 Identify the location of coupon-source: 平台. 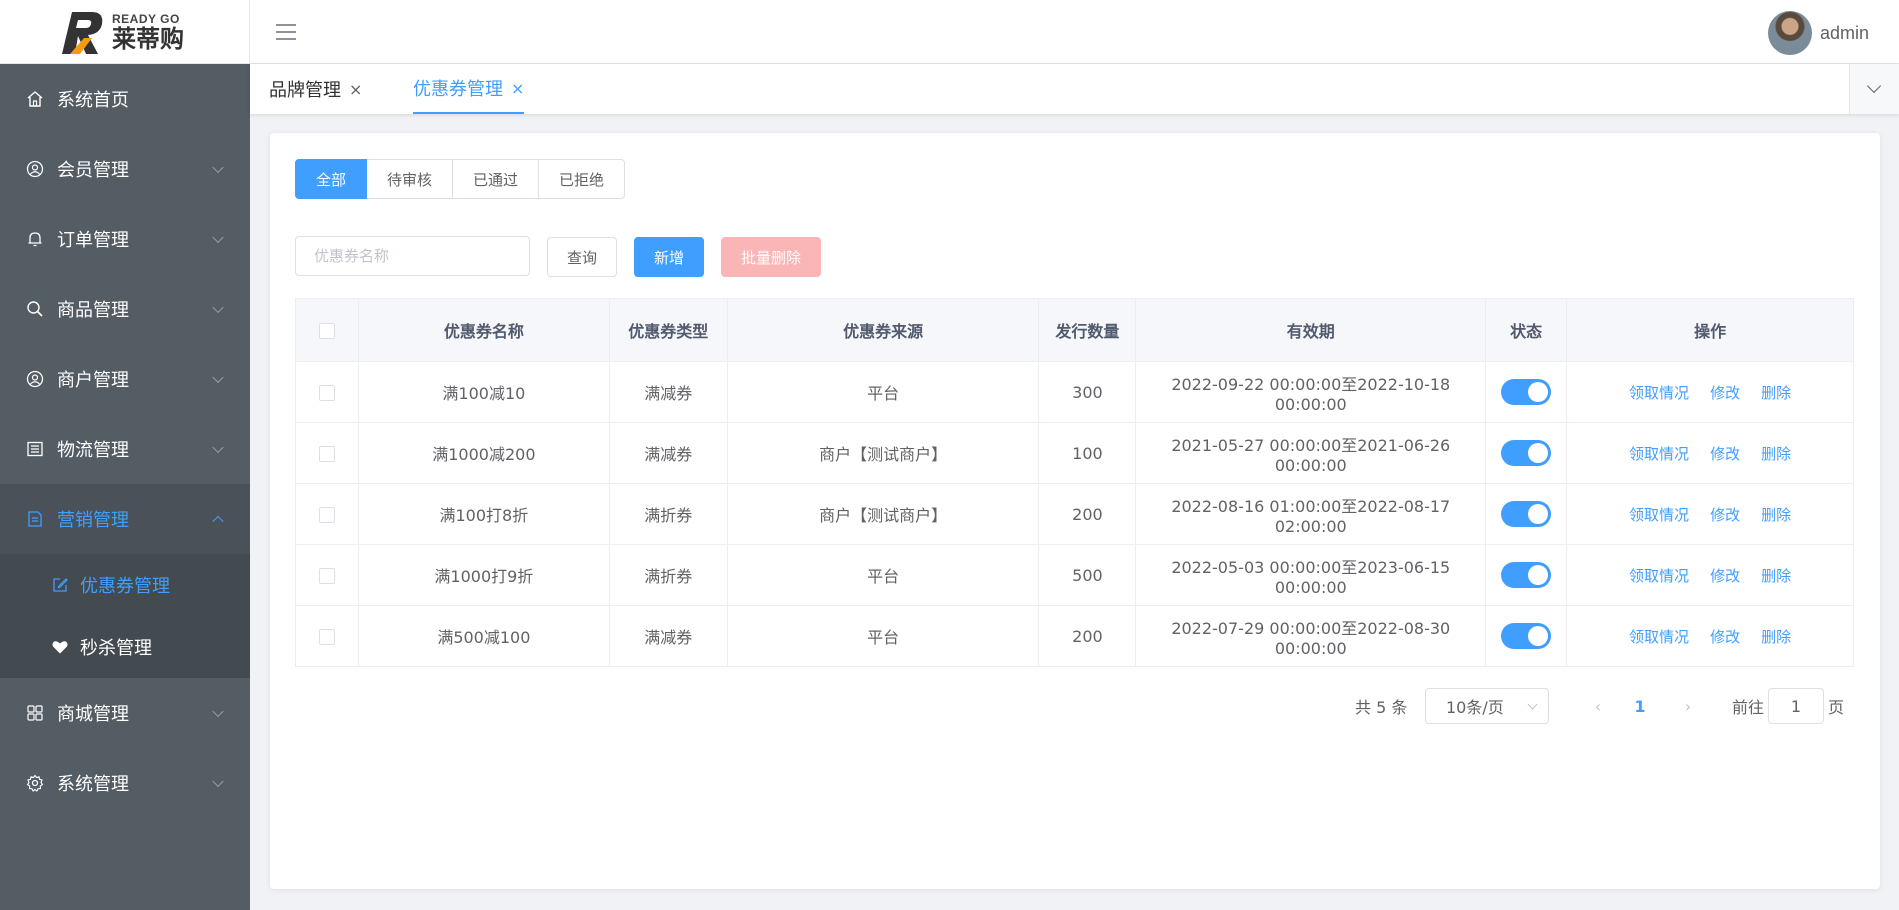
(883, 575).